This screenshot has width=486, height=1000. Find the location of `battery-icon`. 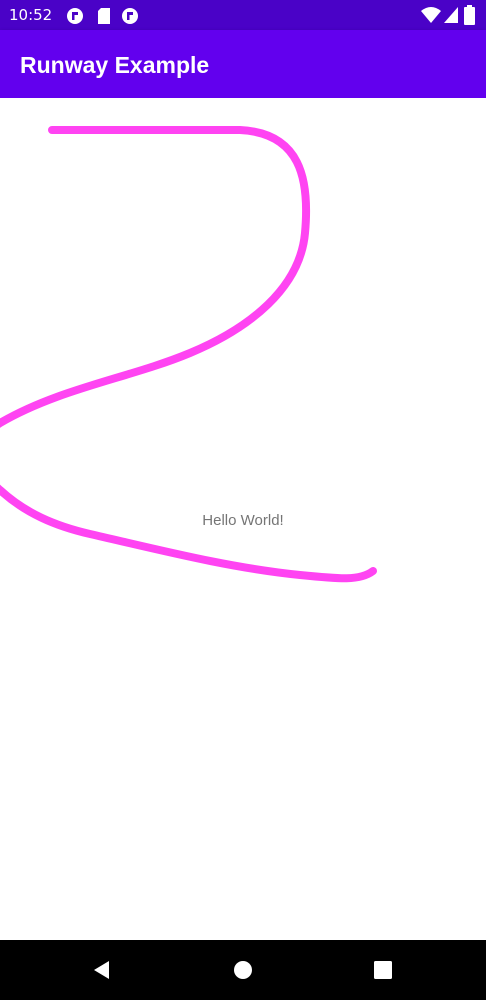

battery-icon is located at coordinates (469, 17).